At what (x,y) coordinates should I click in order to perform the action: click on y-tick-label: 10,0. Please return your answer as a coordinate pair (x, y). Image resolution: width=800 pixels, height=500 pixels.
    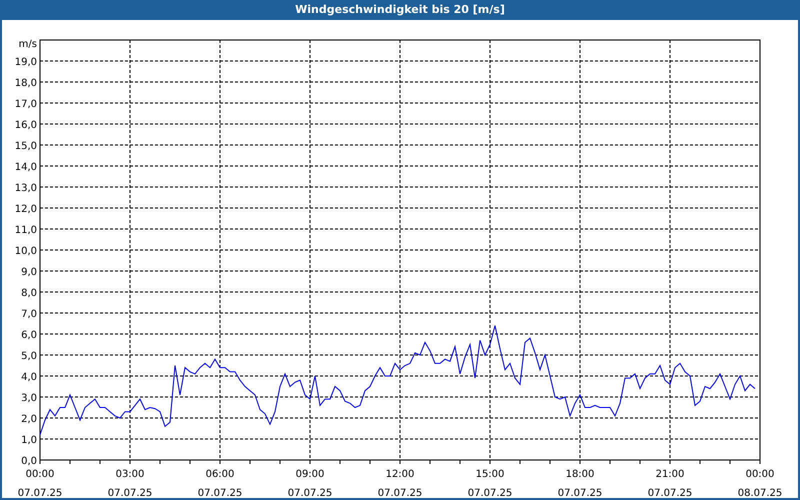
    Looking at the image, I should click on (25, 251).